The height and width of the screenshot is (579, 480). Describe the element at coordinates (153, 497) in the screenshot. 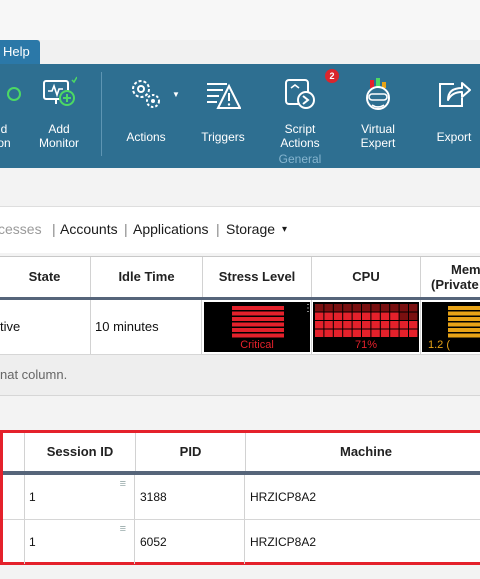

I see `pid-value: 3188` at that location.